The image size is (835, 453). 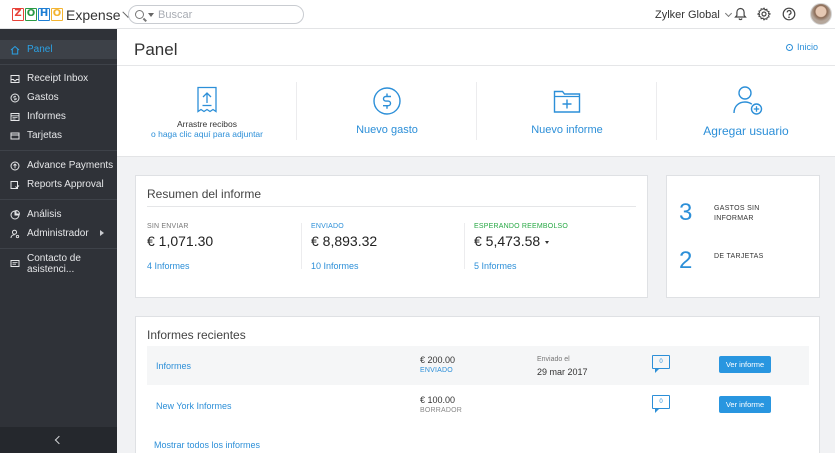 I want to click on new-expense-button: Nuevo gasto, so click(x=387, y=111).